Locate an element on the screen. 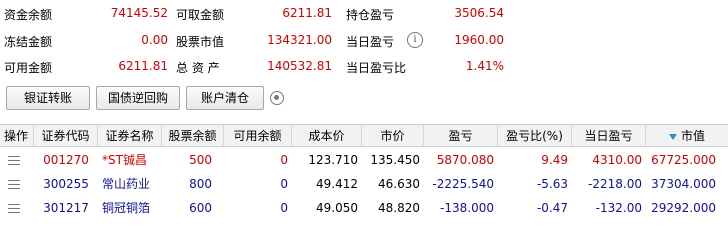 The width and height of the screenshot is (728, 240). cell-pnl: 5870.080 is located at coordinates (465, 160).